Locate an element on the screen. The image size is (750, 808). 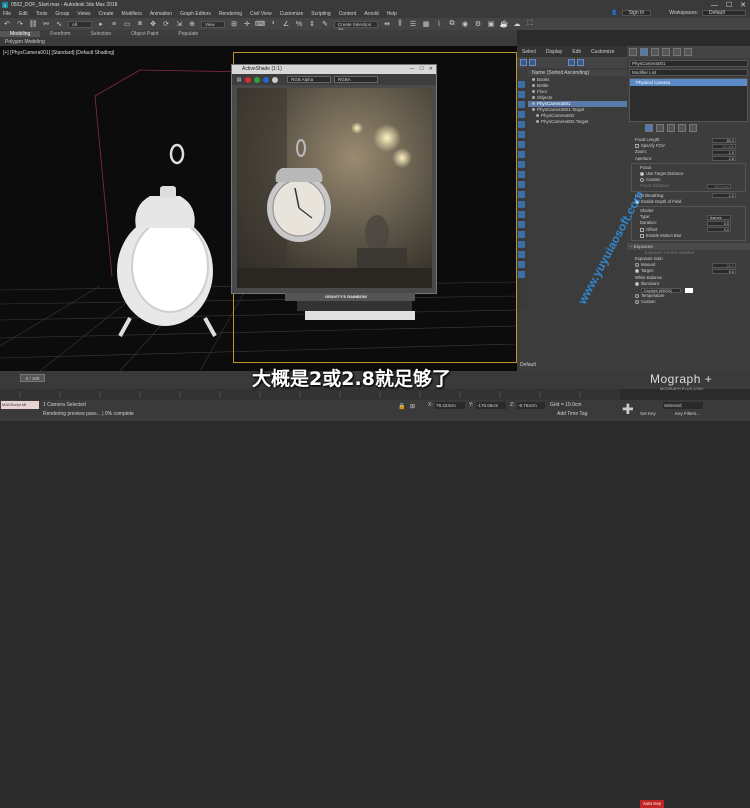
object-name-field: PhysCamera001 is located at coordinates (688, 63).